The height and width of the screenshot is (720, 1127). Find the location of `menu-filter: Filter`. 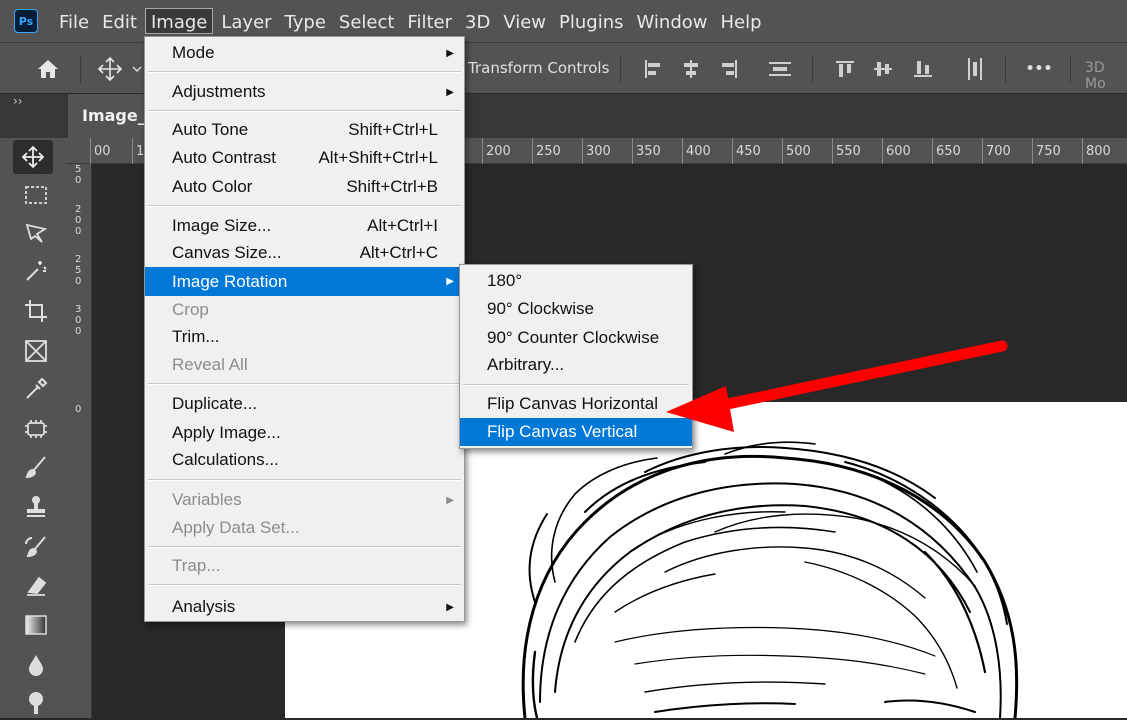

menu-filter: Filter is located at coordinates (429, 21).